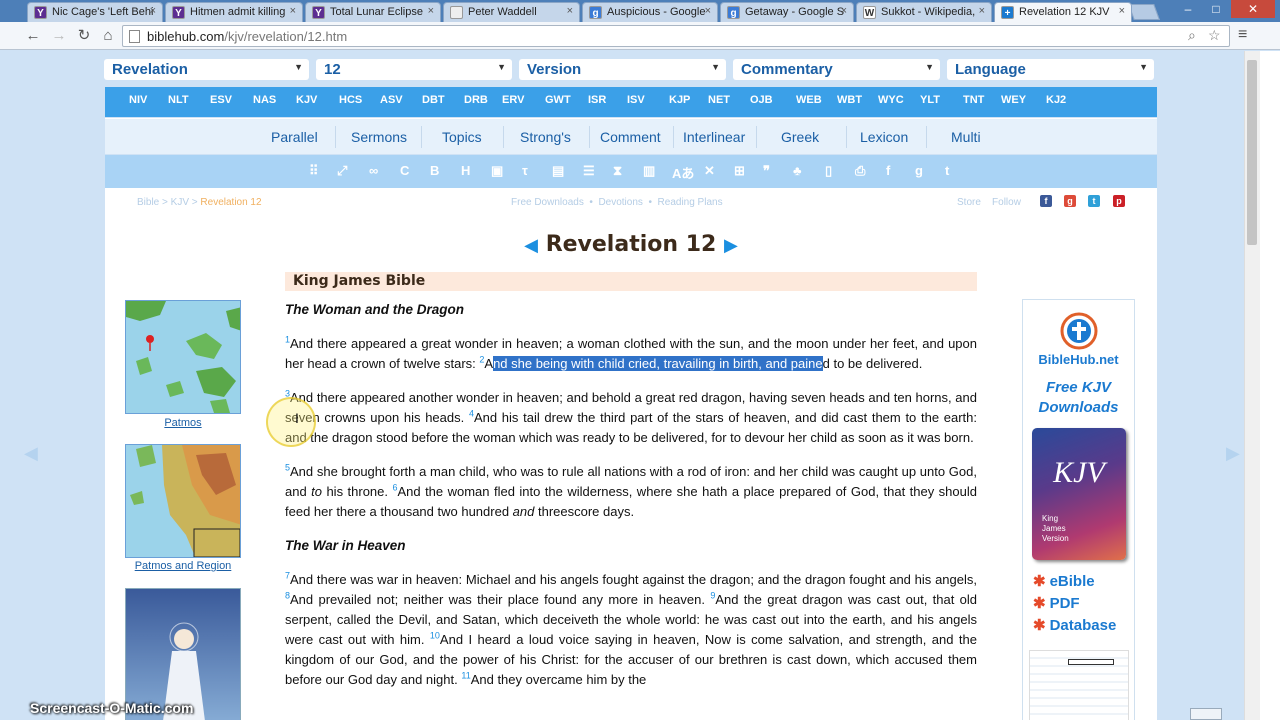  I want to click on study-link-interlinear: Interlinear, so click(714, 137).